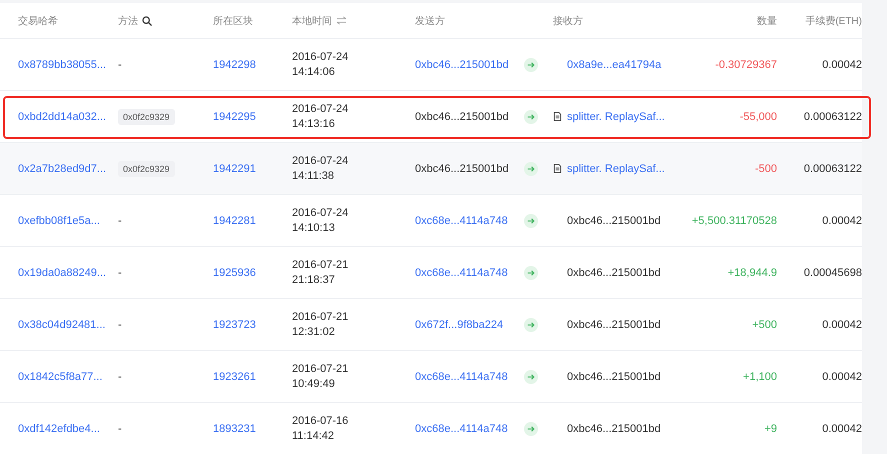 The height and width of the screenshot is (454, 887). Describe the element at coordinates (234, 64) in the screenshot. I see `block-link: 1942298` at that location.